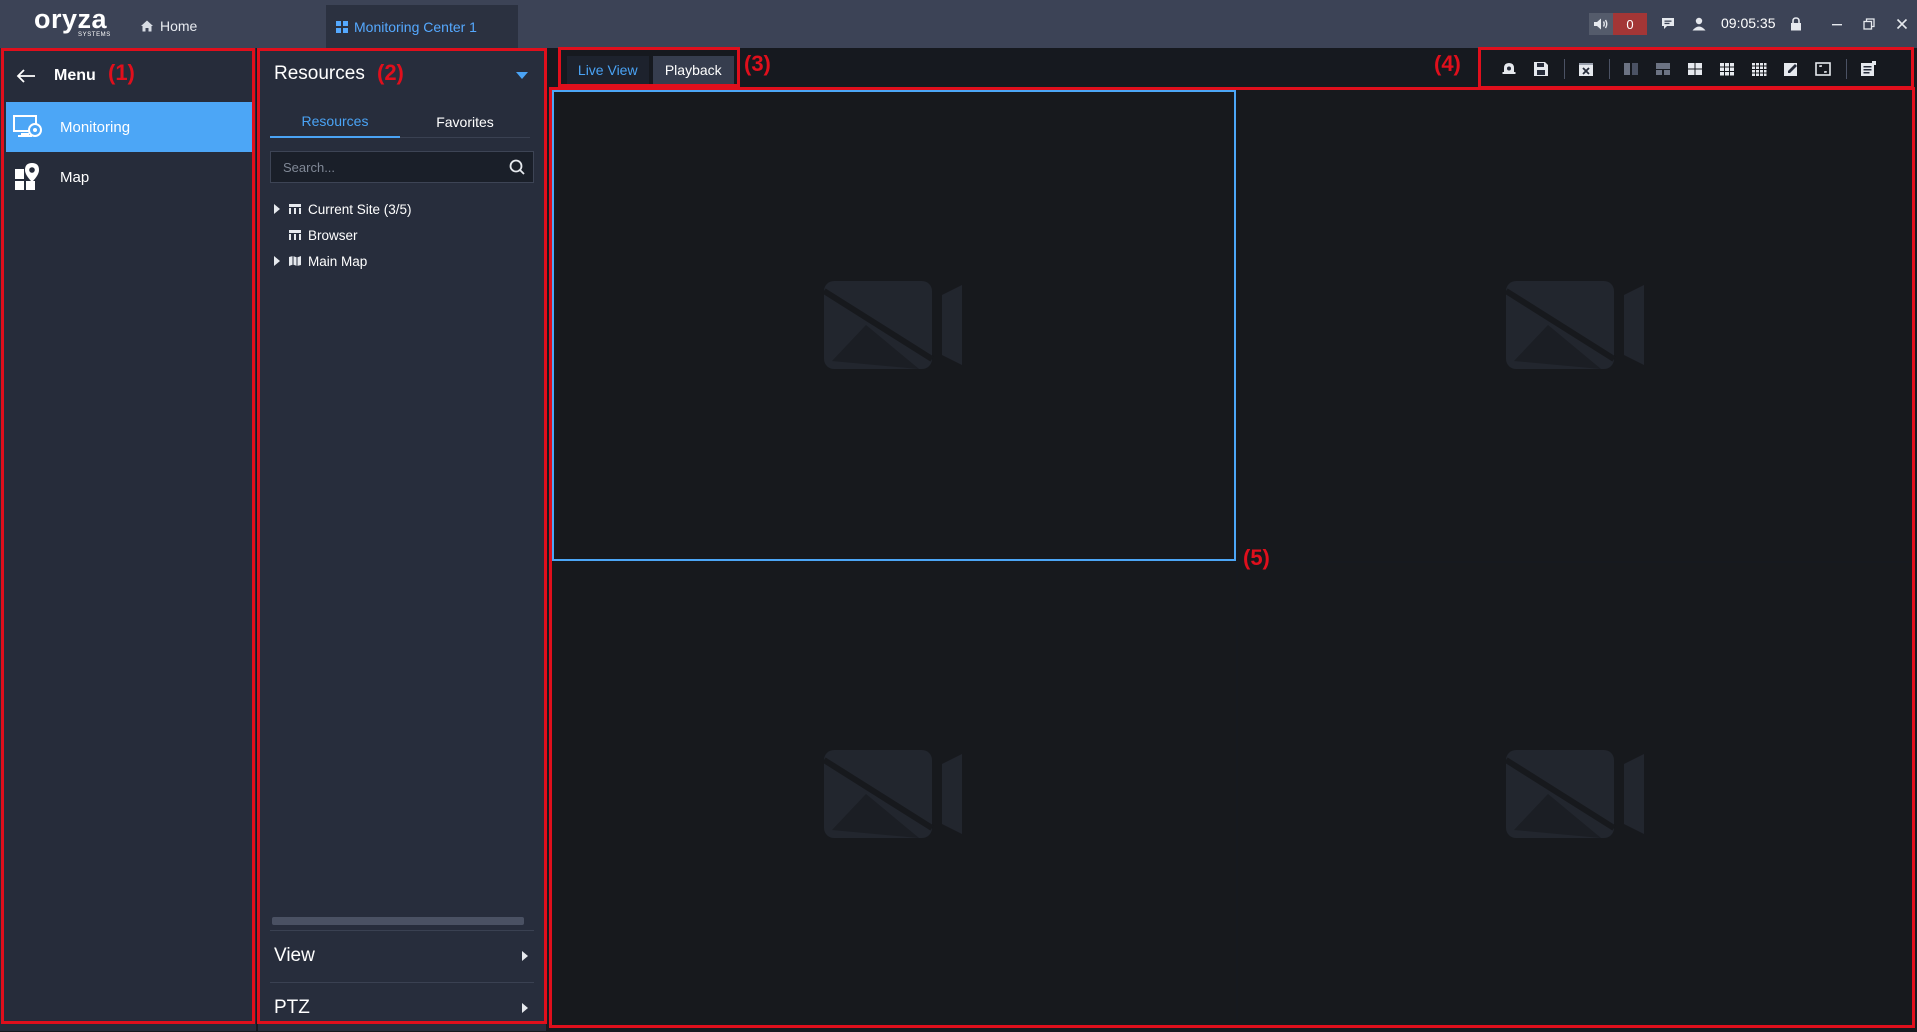 This screenshot has width=1917, height=1032. What do you see at coordinates (1586, 69) in the screenshot?
I see `close-all-icon` at bounding box center [1586, 69].